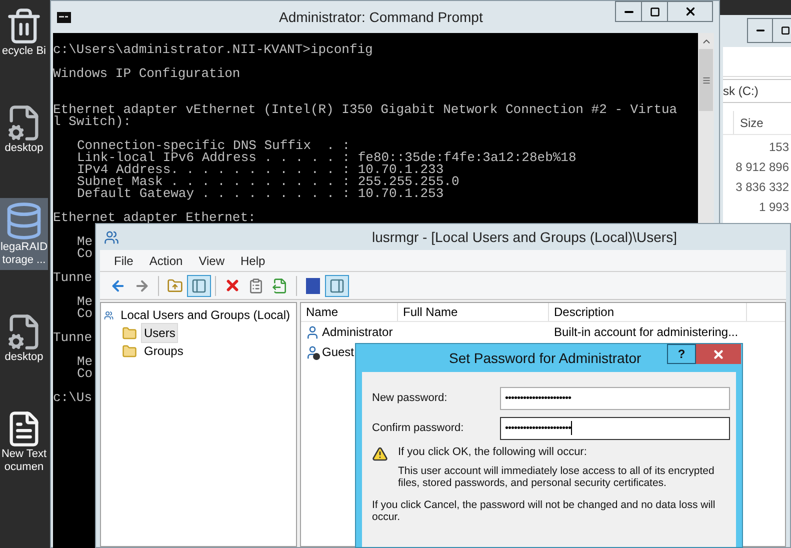  What do you see at coordinates (349, 312) in the screenshot?
I see `column-header: Name` at bounding box center [349, 312].